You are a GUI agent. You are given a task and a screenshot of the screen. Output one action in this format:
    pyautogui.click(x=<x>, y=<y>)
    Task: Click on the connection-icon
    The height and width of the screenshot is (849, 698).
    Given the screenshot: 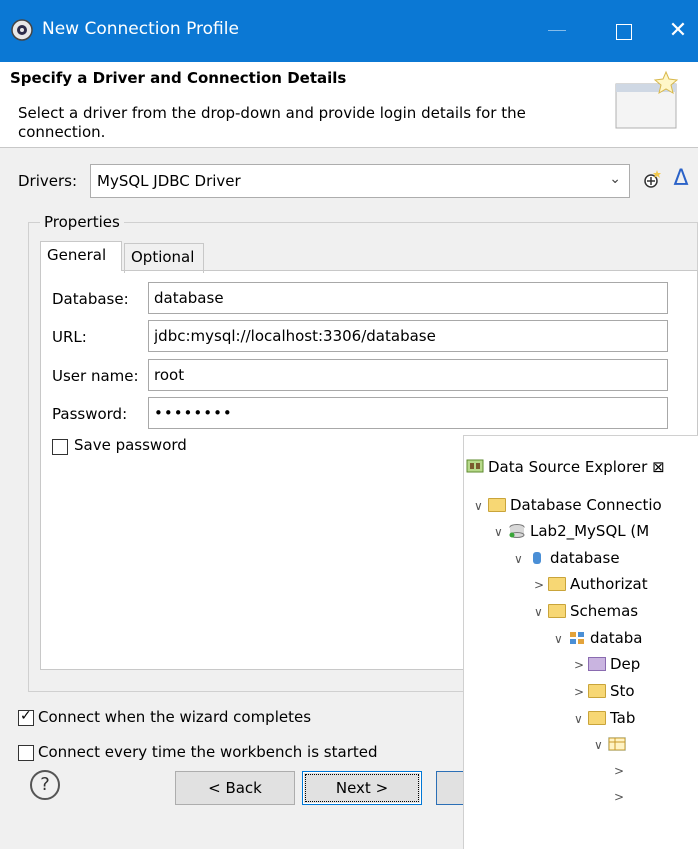 What is the action you would take?
    pyautogui.click(x=517, y=531)
    